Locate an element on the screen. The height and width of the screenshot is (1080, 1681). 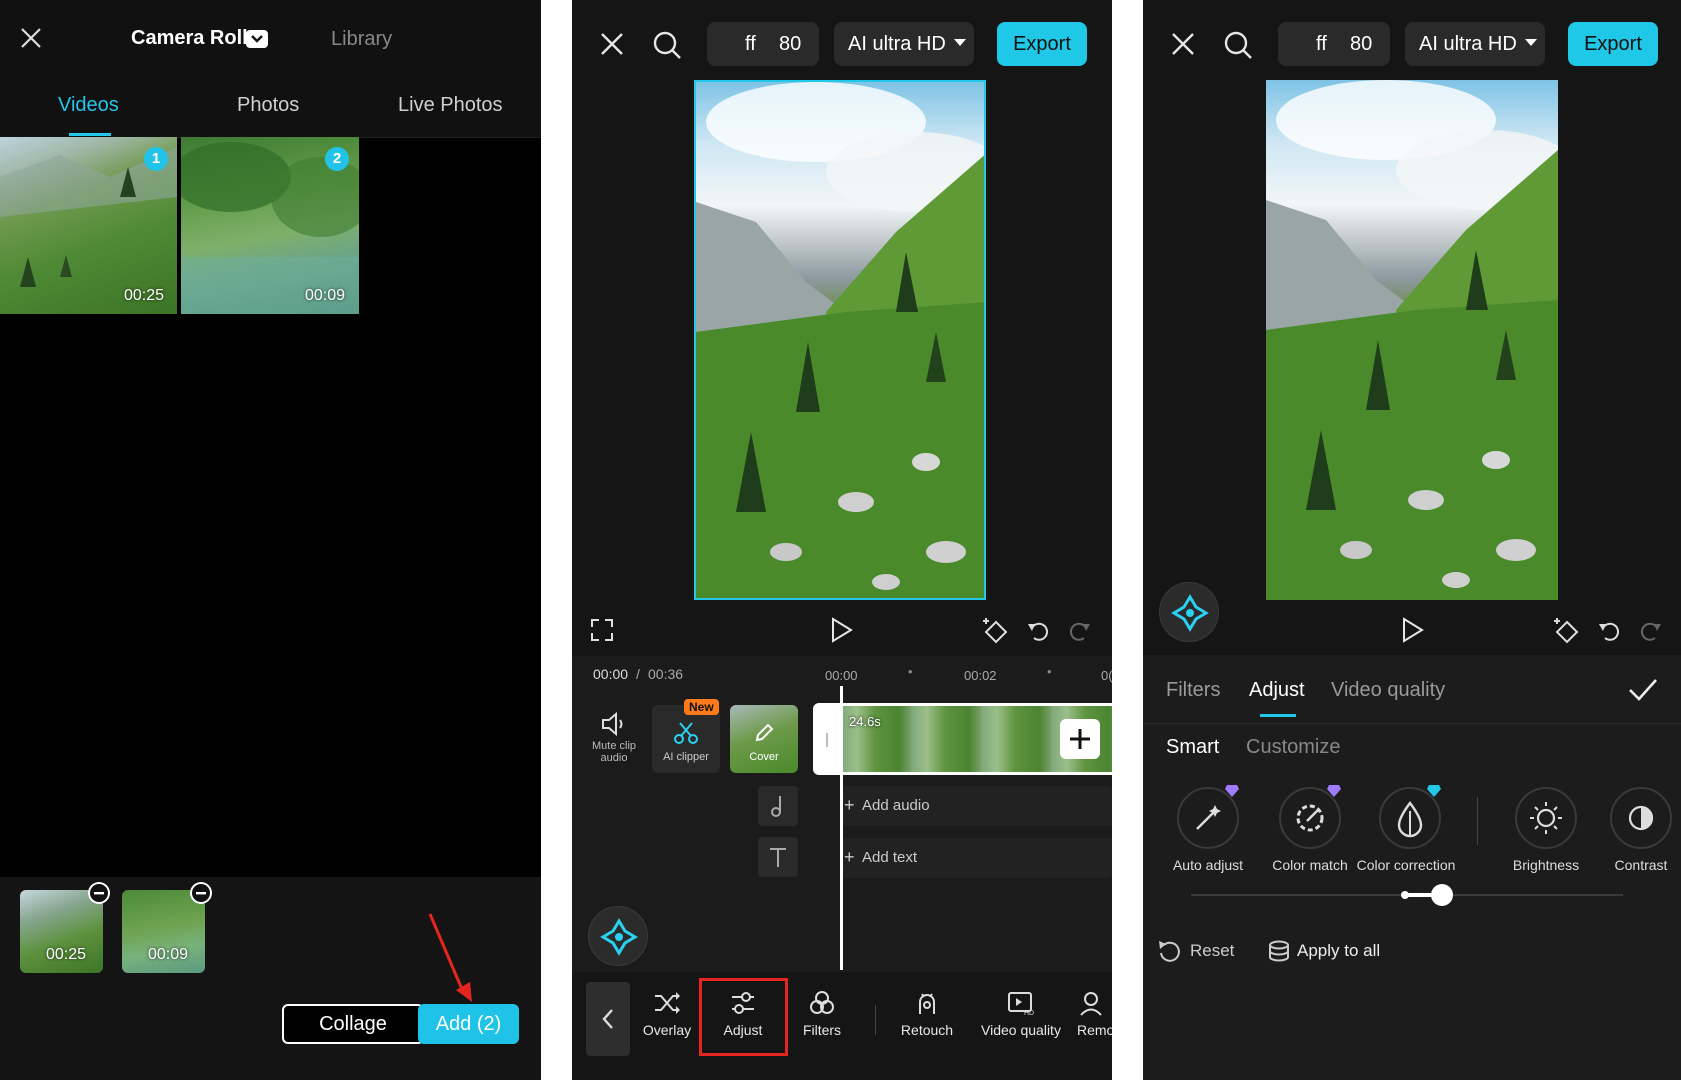
chevron-down-icon is located at coordinates (257, 39).